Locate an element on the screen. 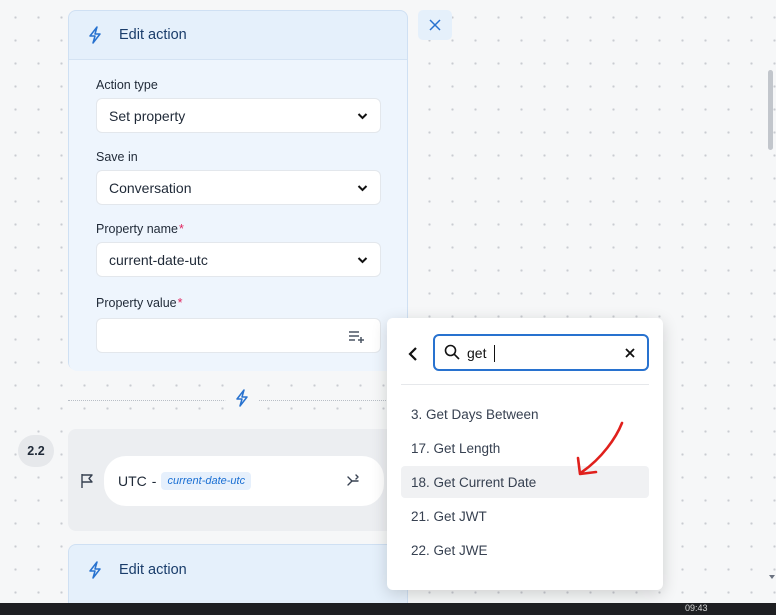  search-icon is located at coordinates (452, 352).